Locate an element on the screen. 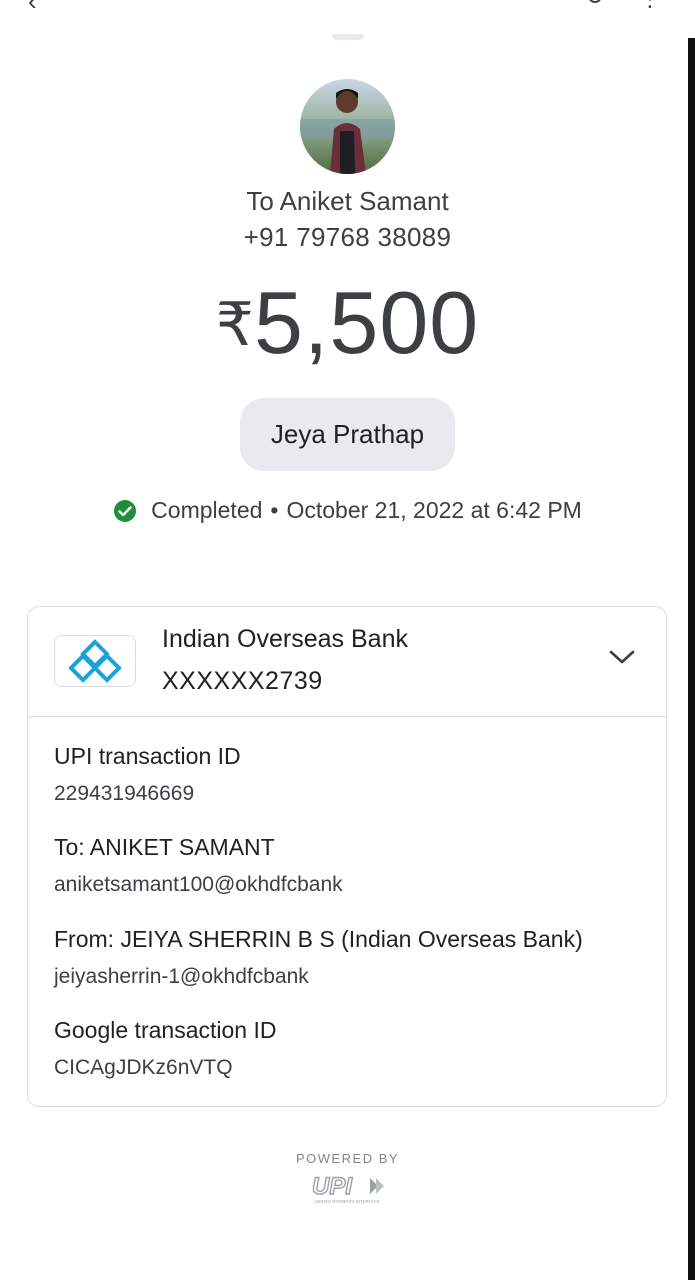  more-vert-icon: ⋮ is located at coordinates (650, 6).